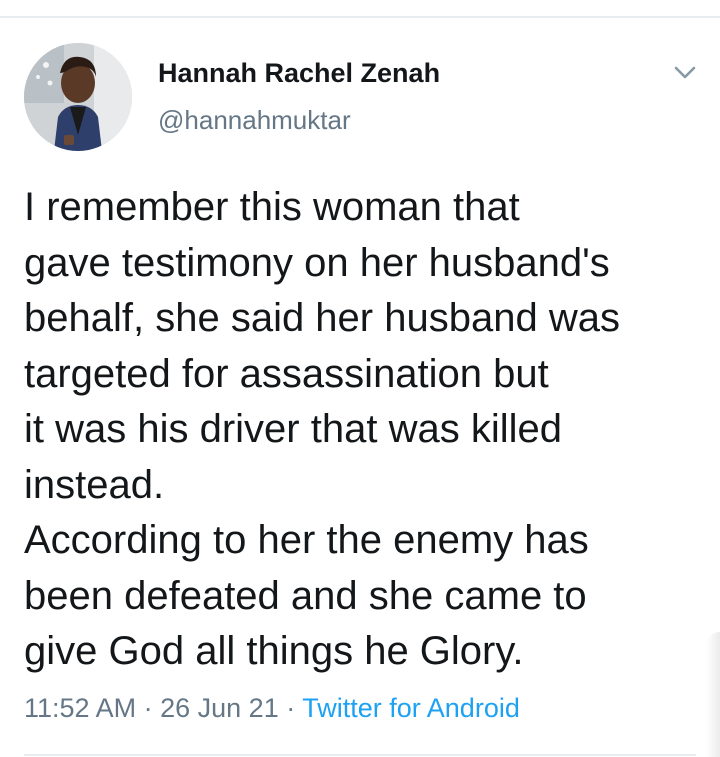  What do you see at coordinates (411, 708) in the screenshot?
I see `tweet-source-link: Twitter for Android` at bounding box center [411, 708].